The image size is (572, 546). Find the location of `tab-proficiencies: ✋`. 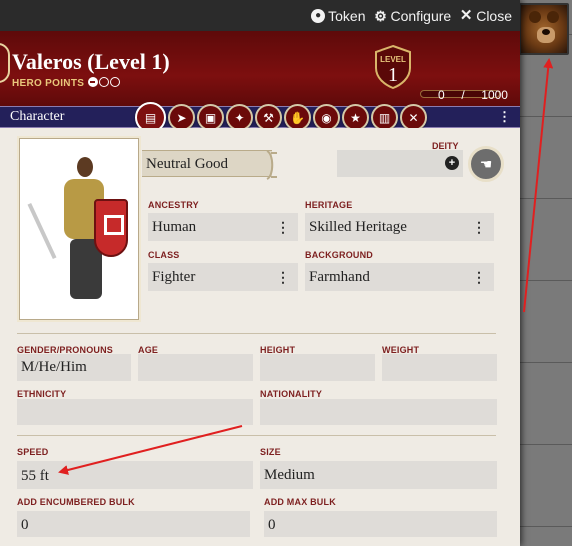

tab-proficiencies: ✋ is located at coordinates (297, 117).